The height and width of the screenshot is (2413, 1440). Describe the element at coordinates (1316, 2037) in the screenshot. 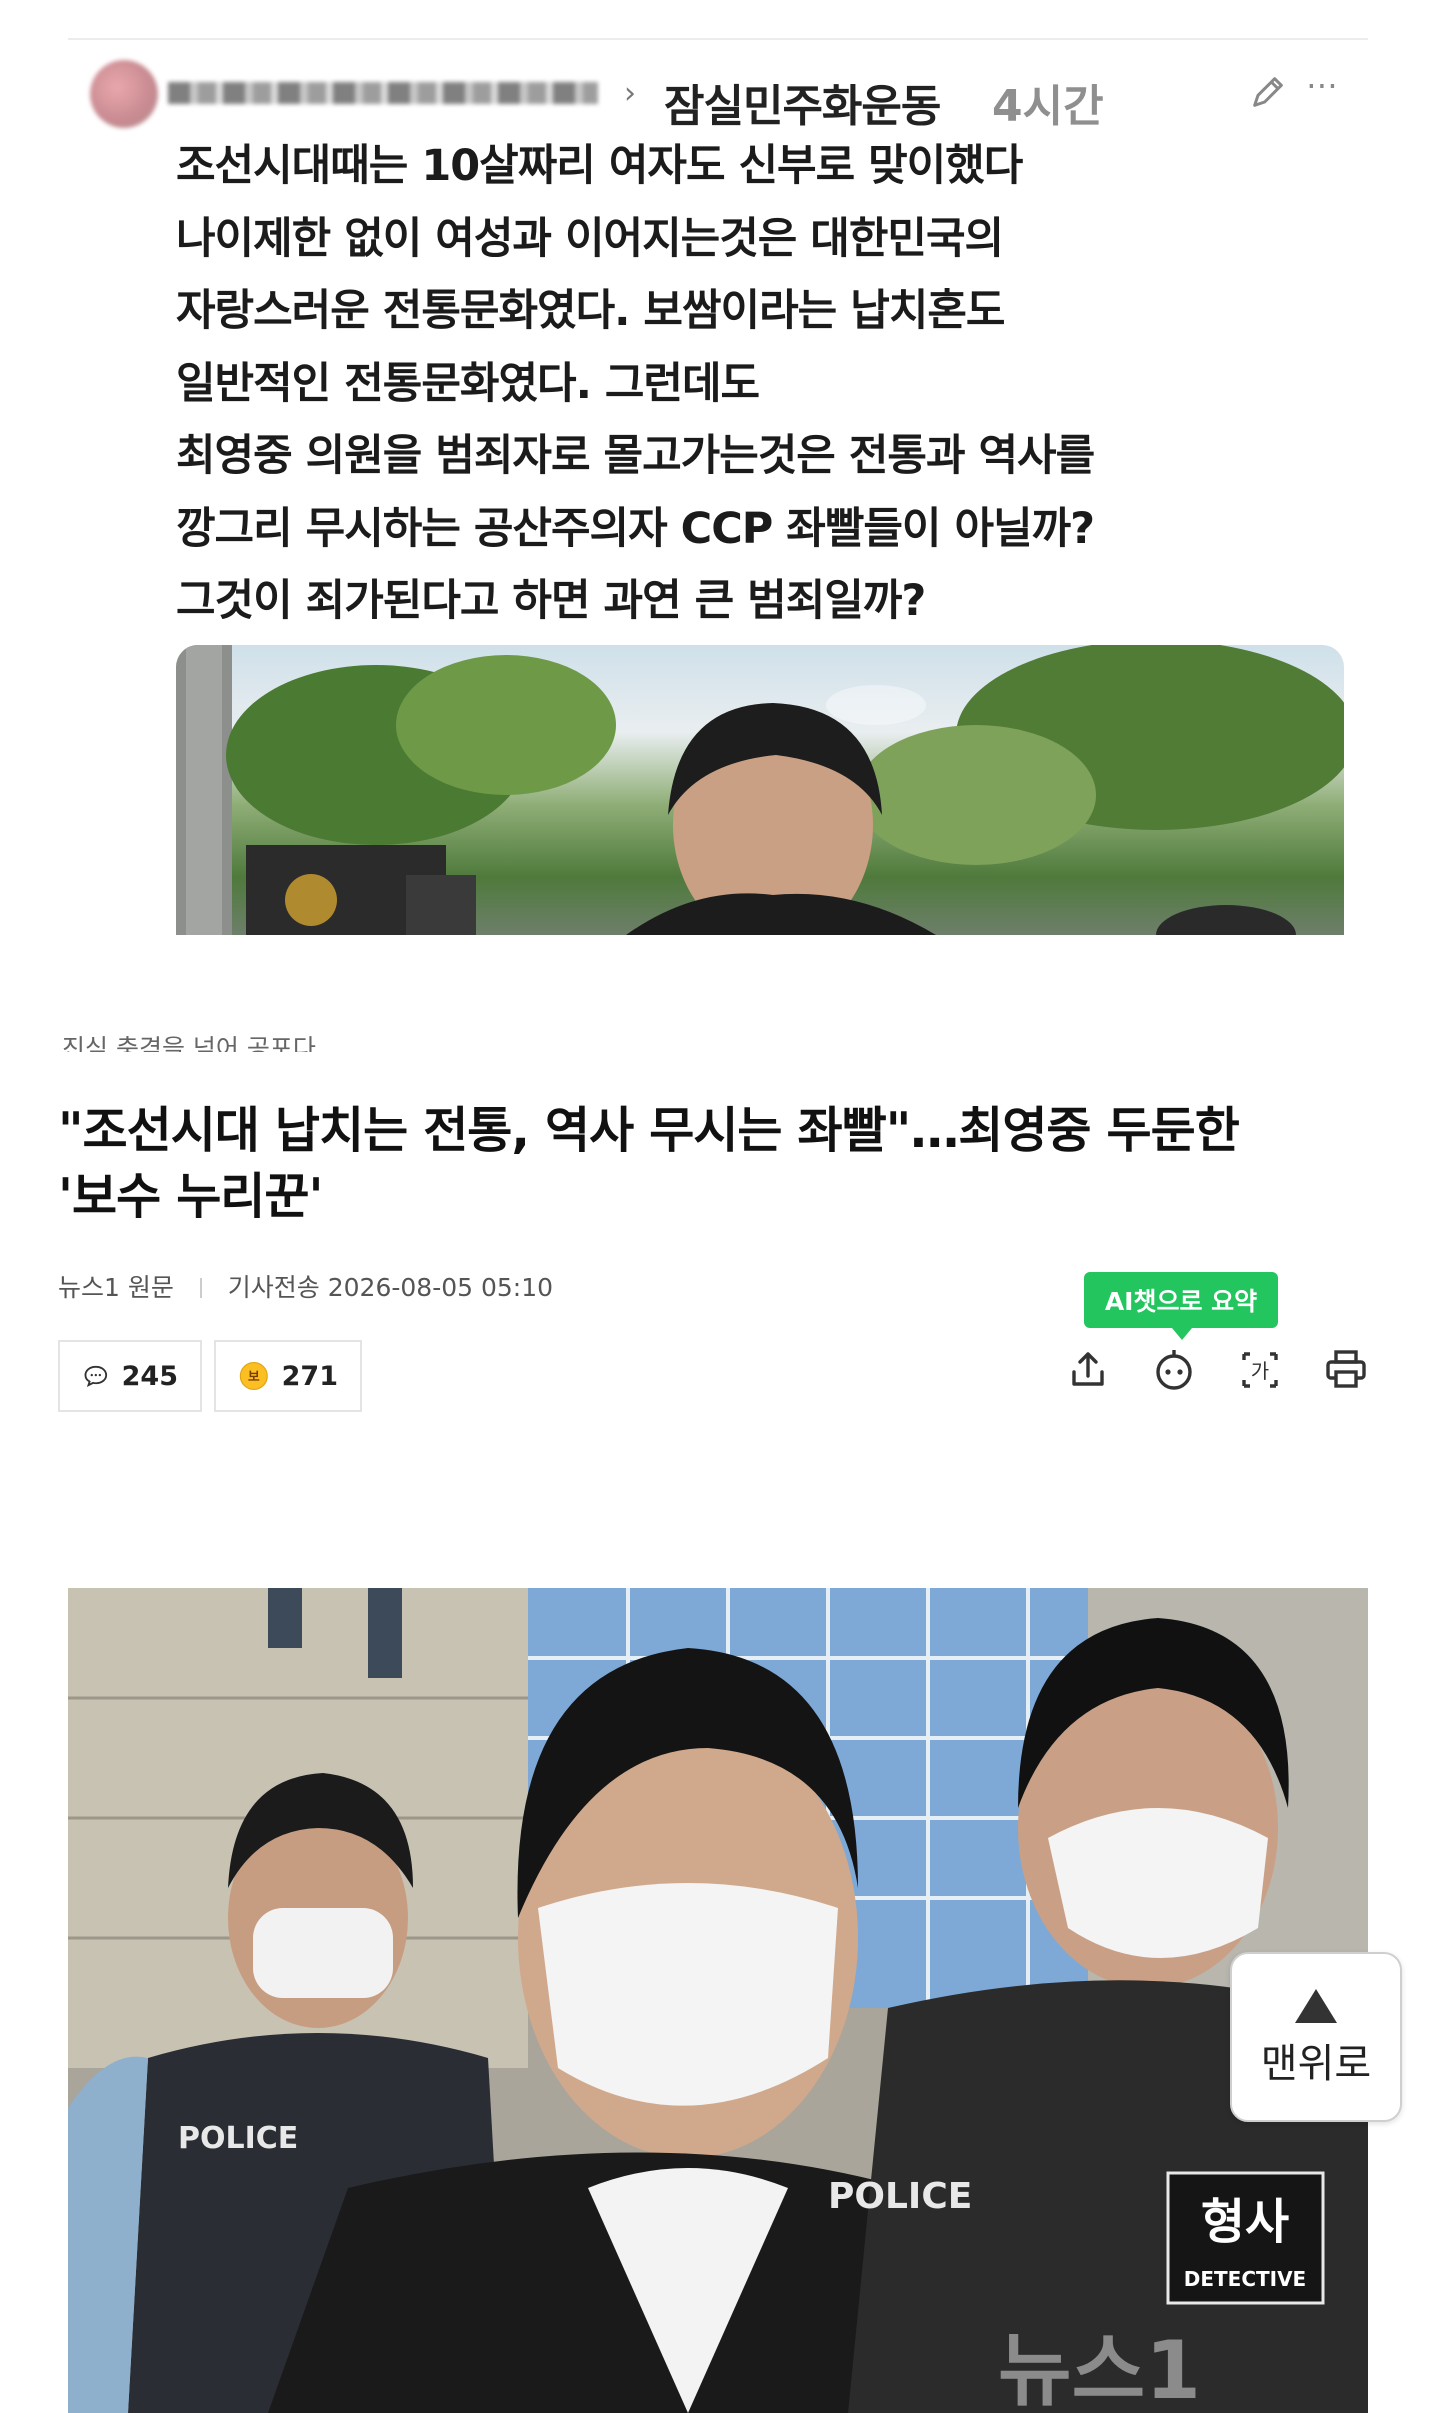

I see `scroll-to-top-button: 맨위로` at that location.